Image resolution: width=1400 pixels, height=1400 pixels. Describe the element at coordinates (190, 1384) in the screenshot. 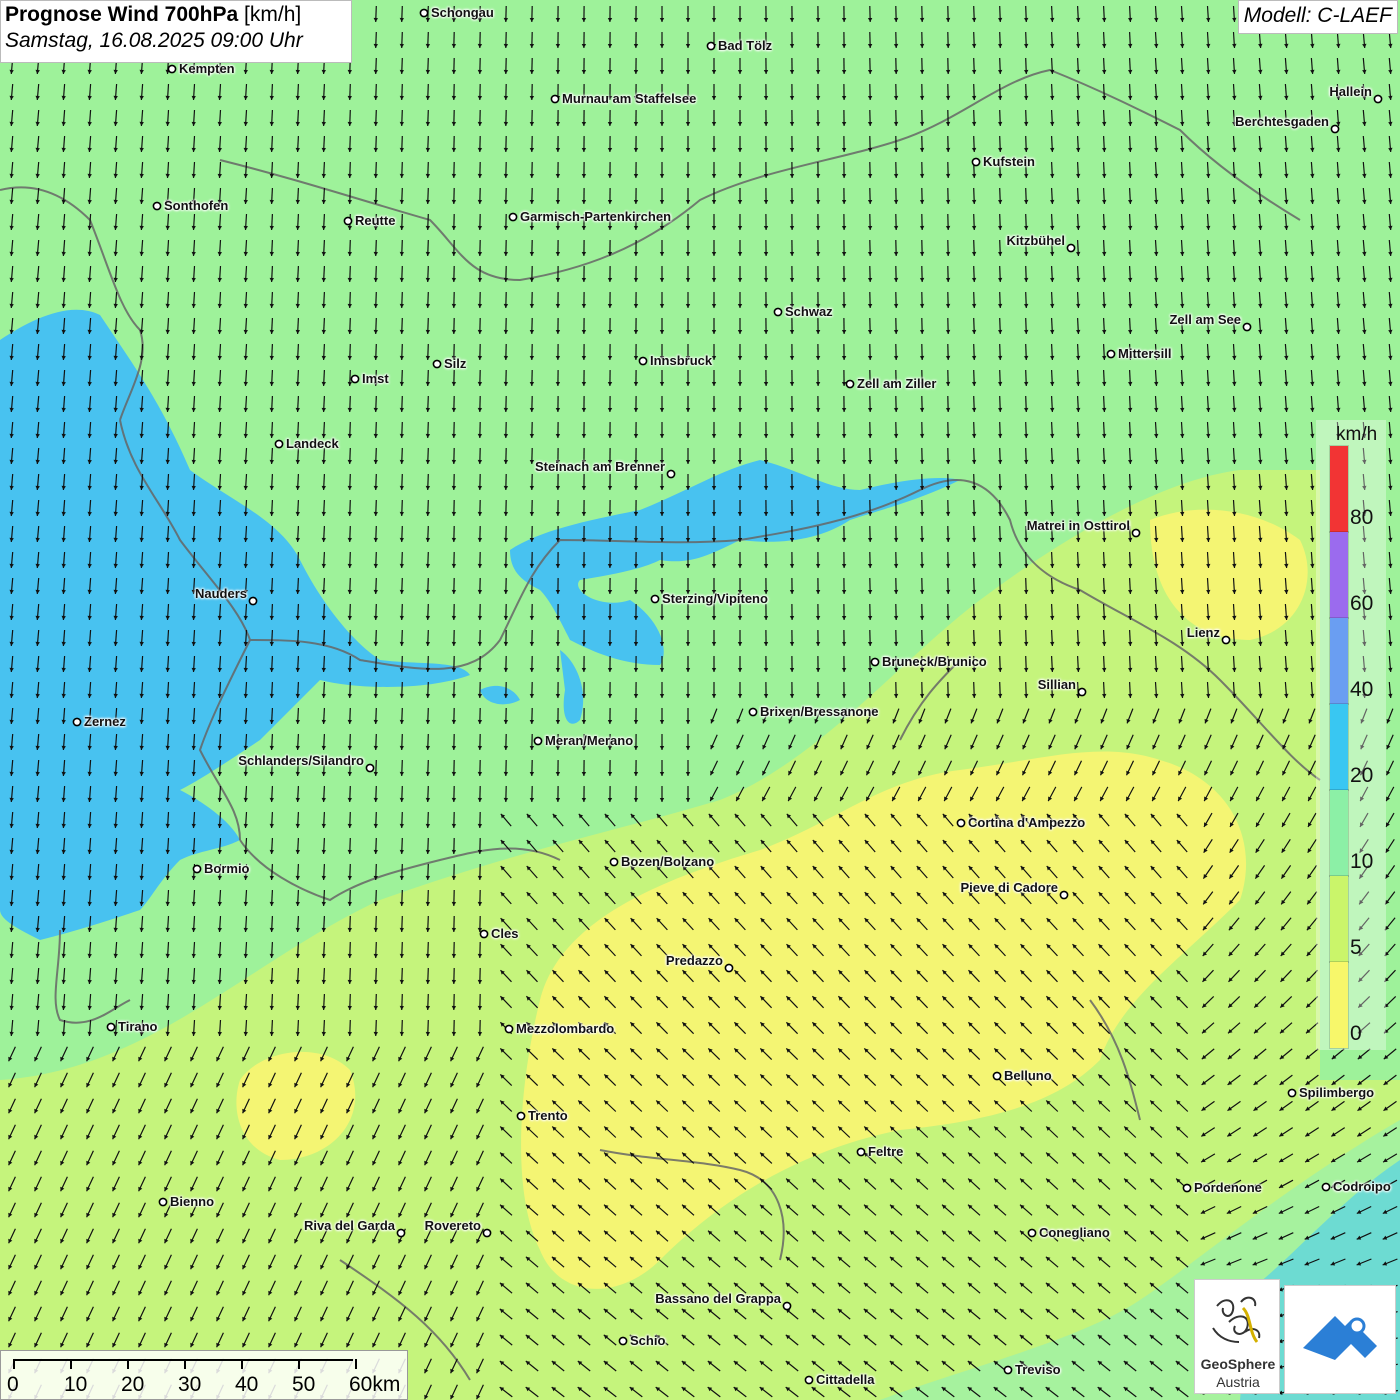

I see `scale-label: 30` at that location.